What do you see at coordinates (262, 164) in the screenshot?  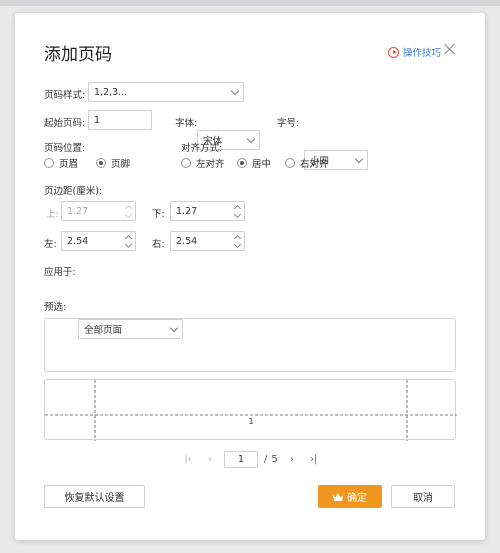 I see `align-center-label: 居中` at bounding box center [262, 164].